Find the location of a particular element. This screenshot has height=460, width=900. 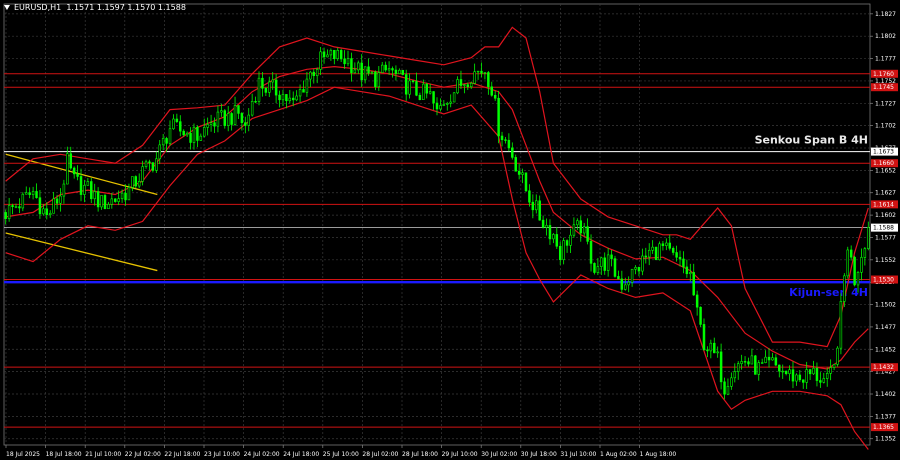

trendline is located at coordinates (81, 252).